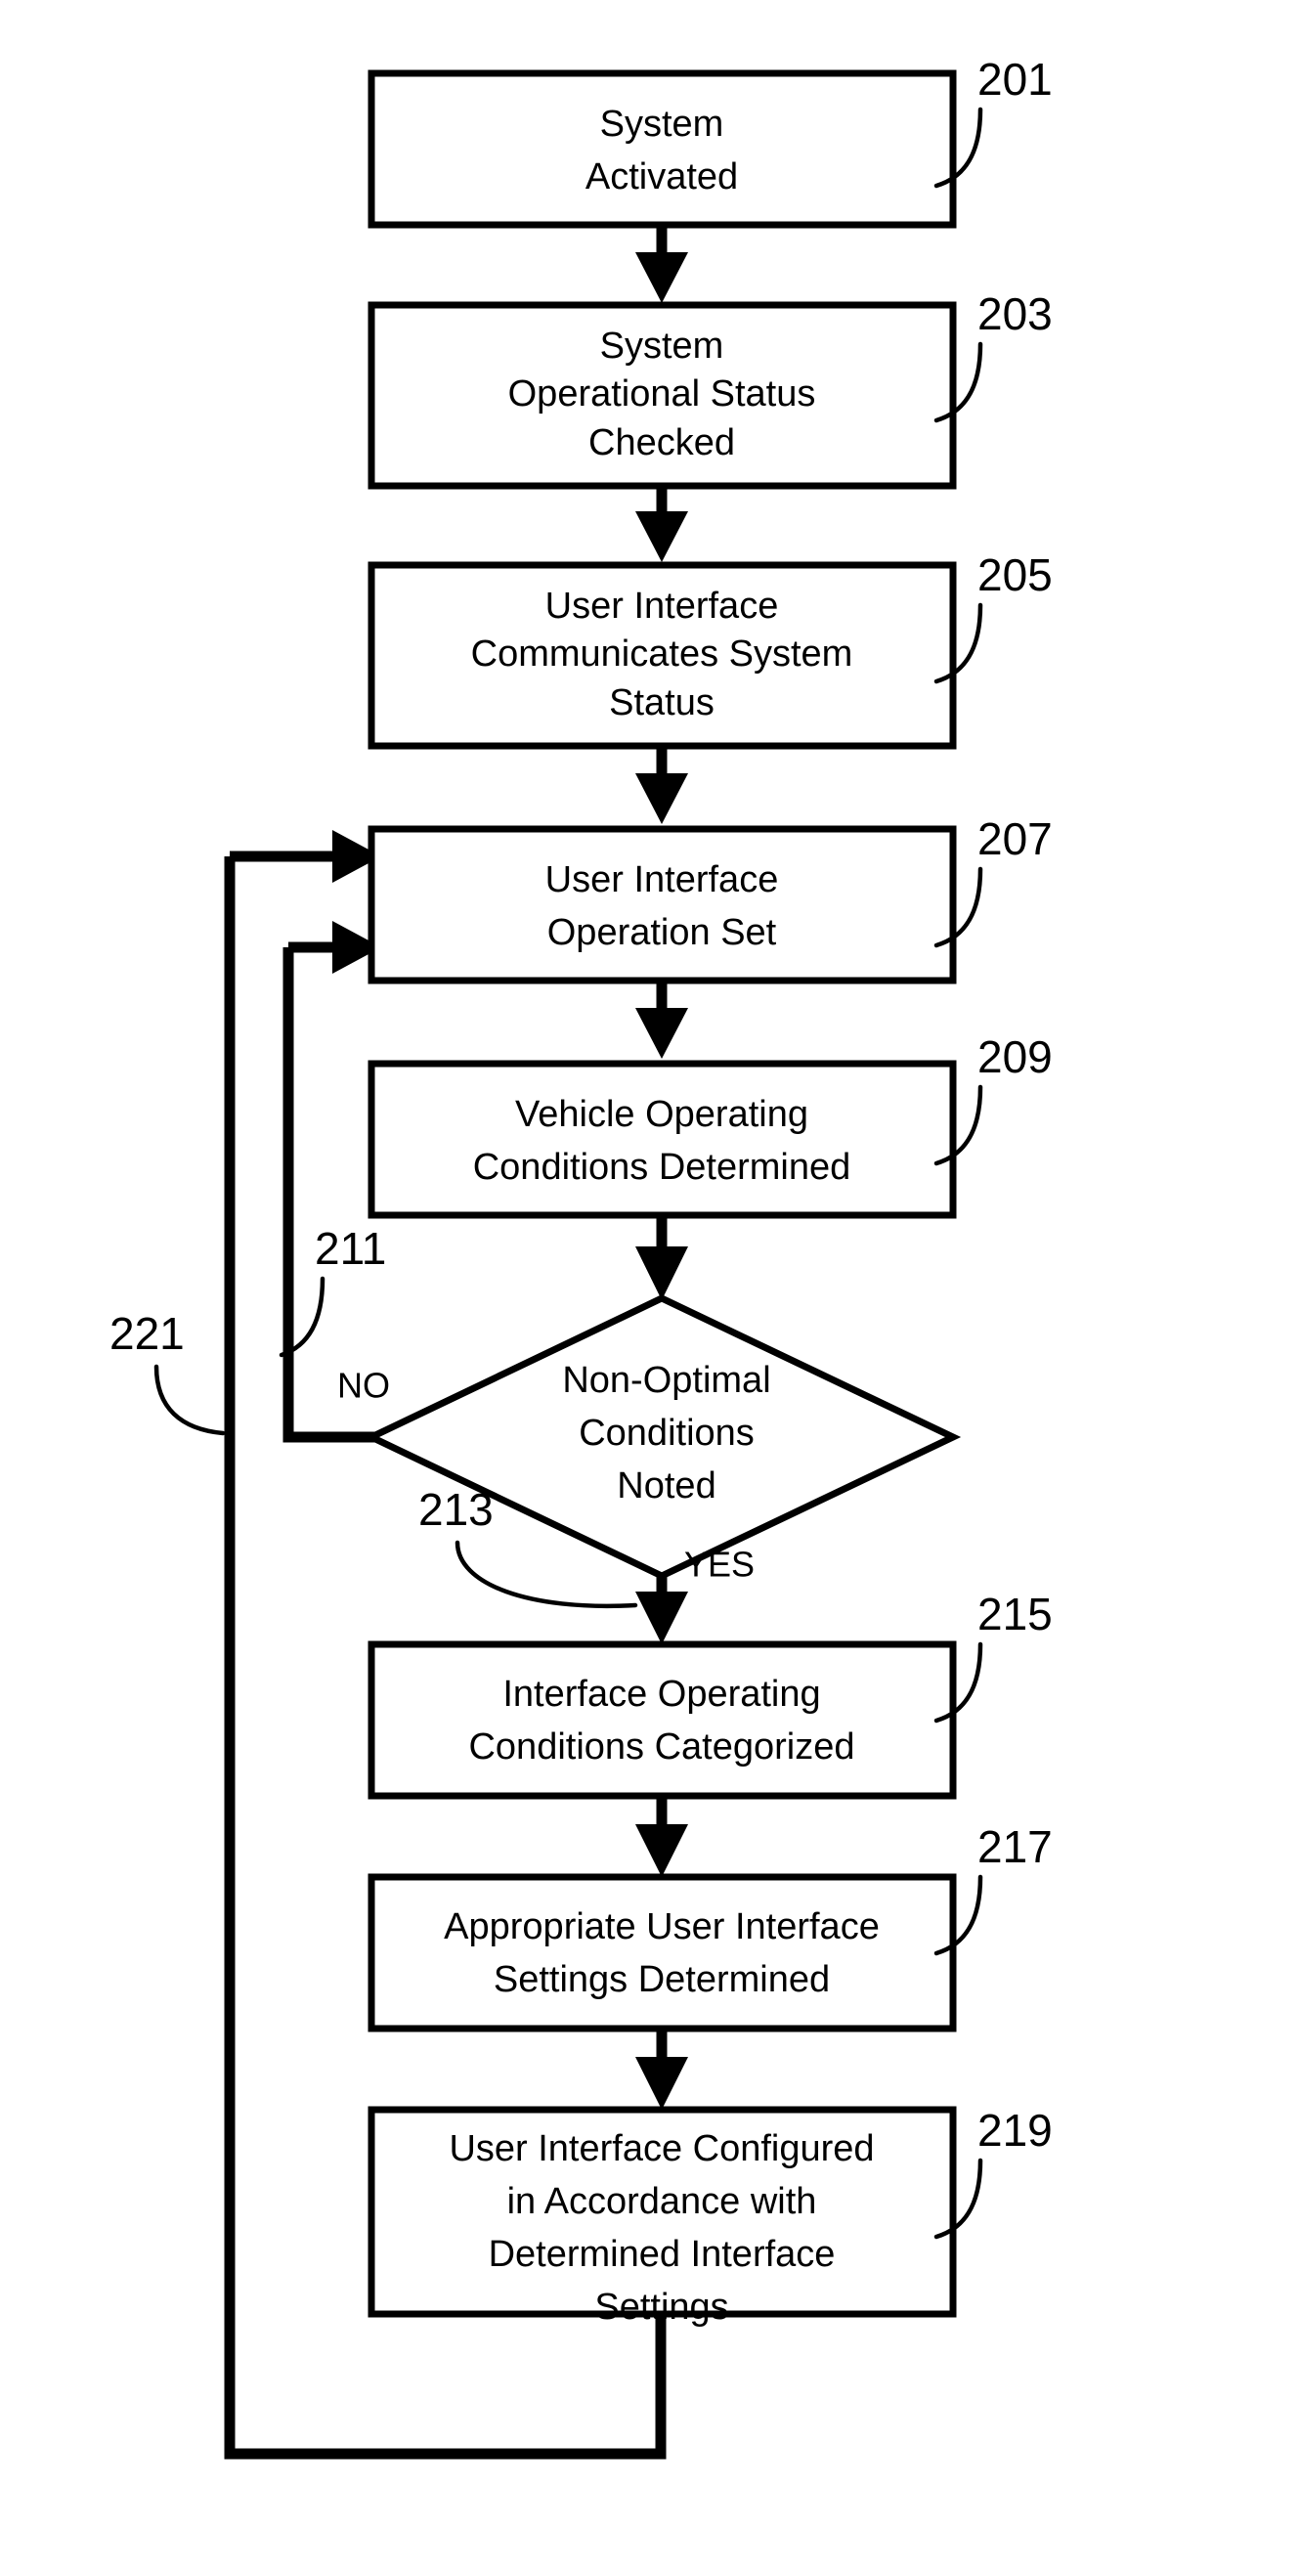  I want to click on node-201-box, so click(662, 149).